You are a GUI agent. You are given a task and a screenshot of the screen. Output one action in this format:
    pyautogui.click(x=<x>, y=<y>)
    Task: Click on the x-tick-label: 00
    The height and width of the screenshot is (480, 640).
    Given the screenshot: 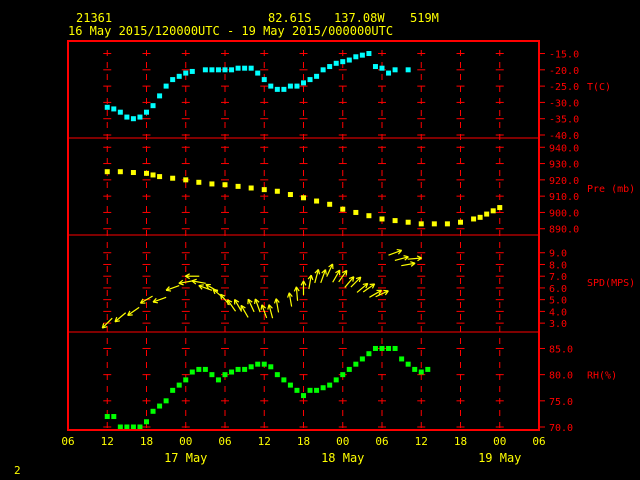 What is the action you would take?
    pyautogui.click(x=499, y=441)
    